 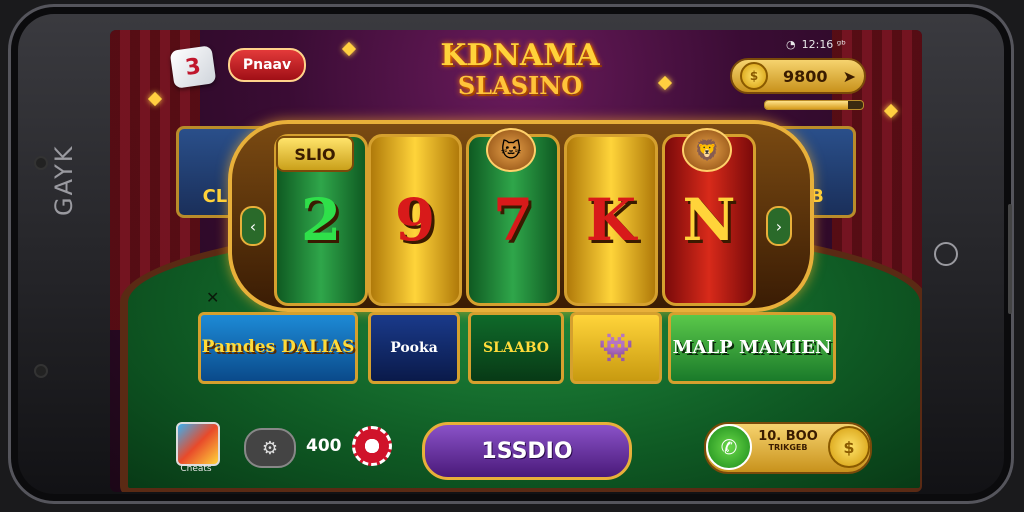 I want to click on game-tile: MALP MAMIEN, so click(x=752, y=348).